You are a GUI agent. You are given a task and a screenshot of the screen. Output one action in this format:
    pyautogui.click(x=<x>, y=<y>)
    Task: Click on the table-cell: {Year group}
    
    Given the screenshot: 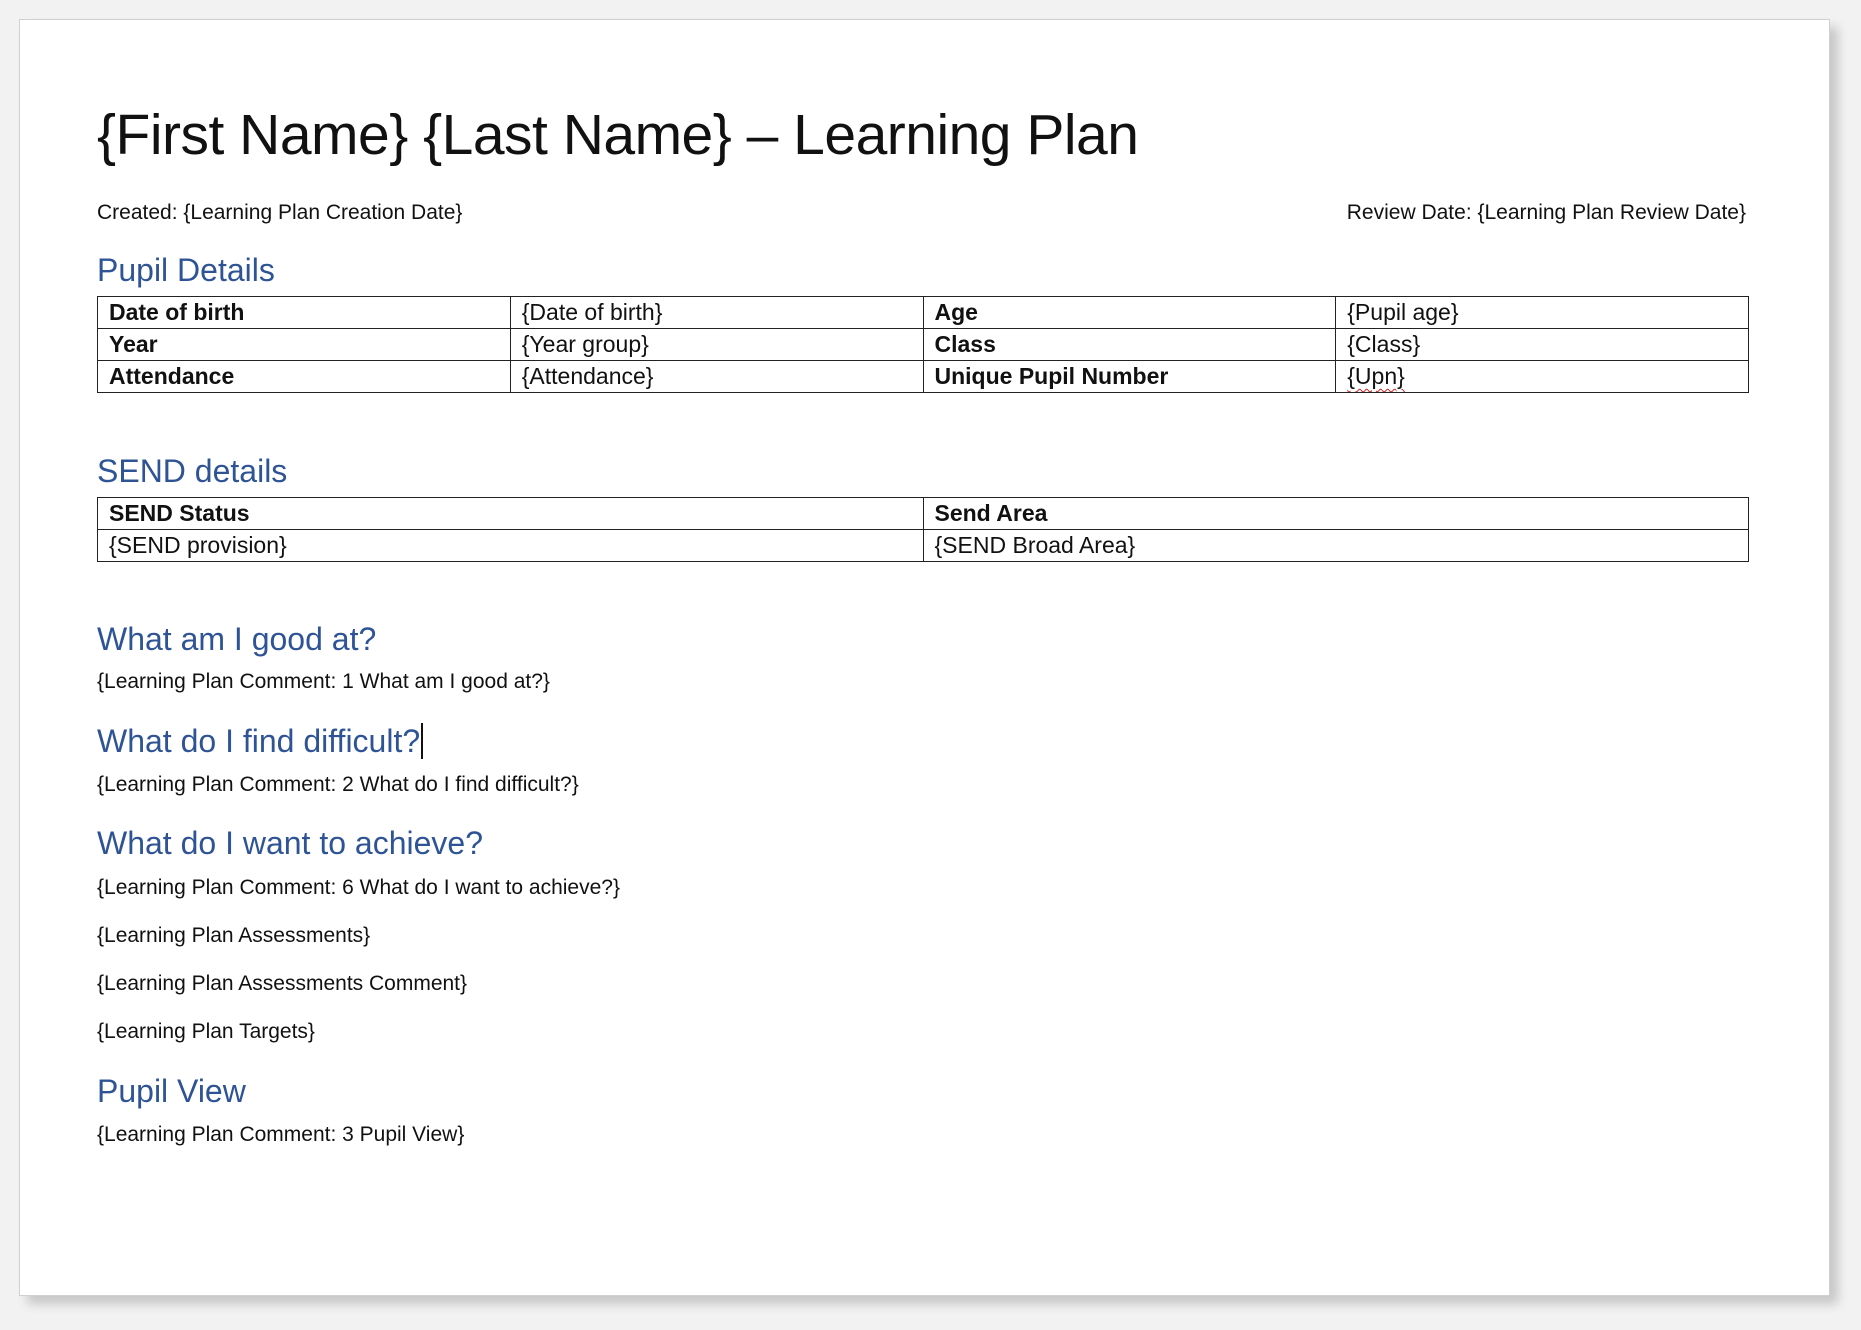 What is the action you would take?
    pyautogui.click(x=716, y=344)
    